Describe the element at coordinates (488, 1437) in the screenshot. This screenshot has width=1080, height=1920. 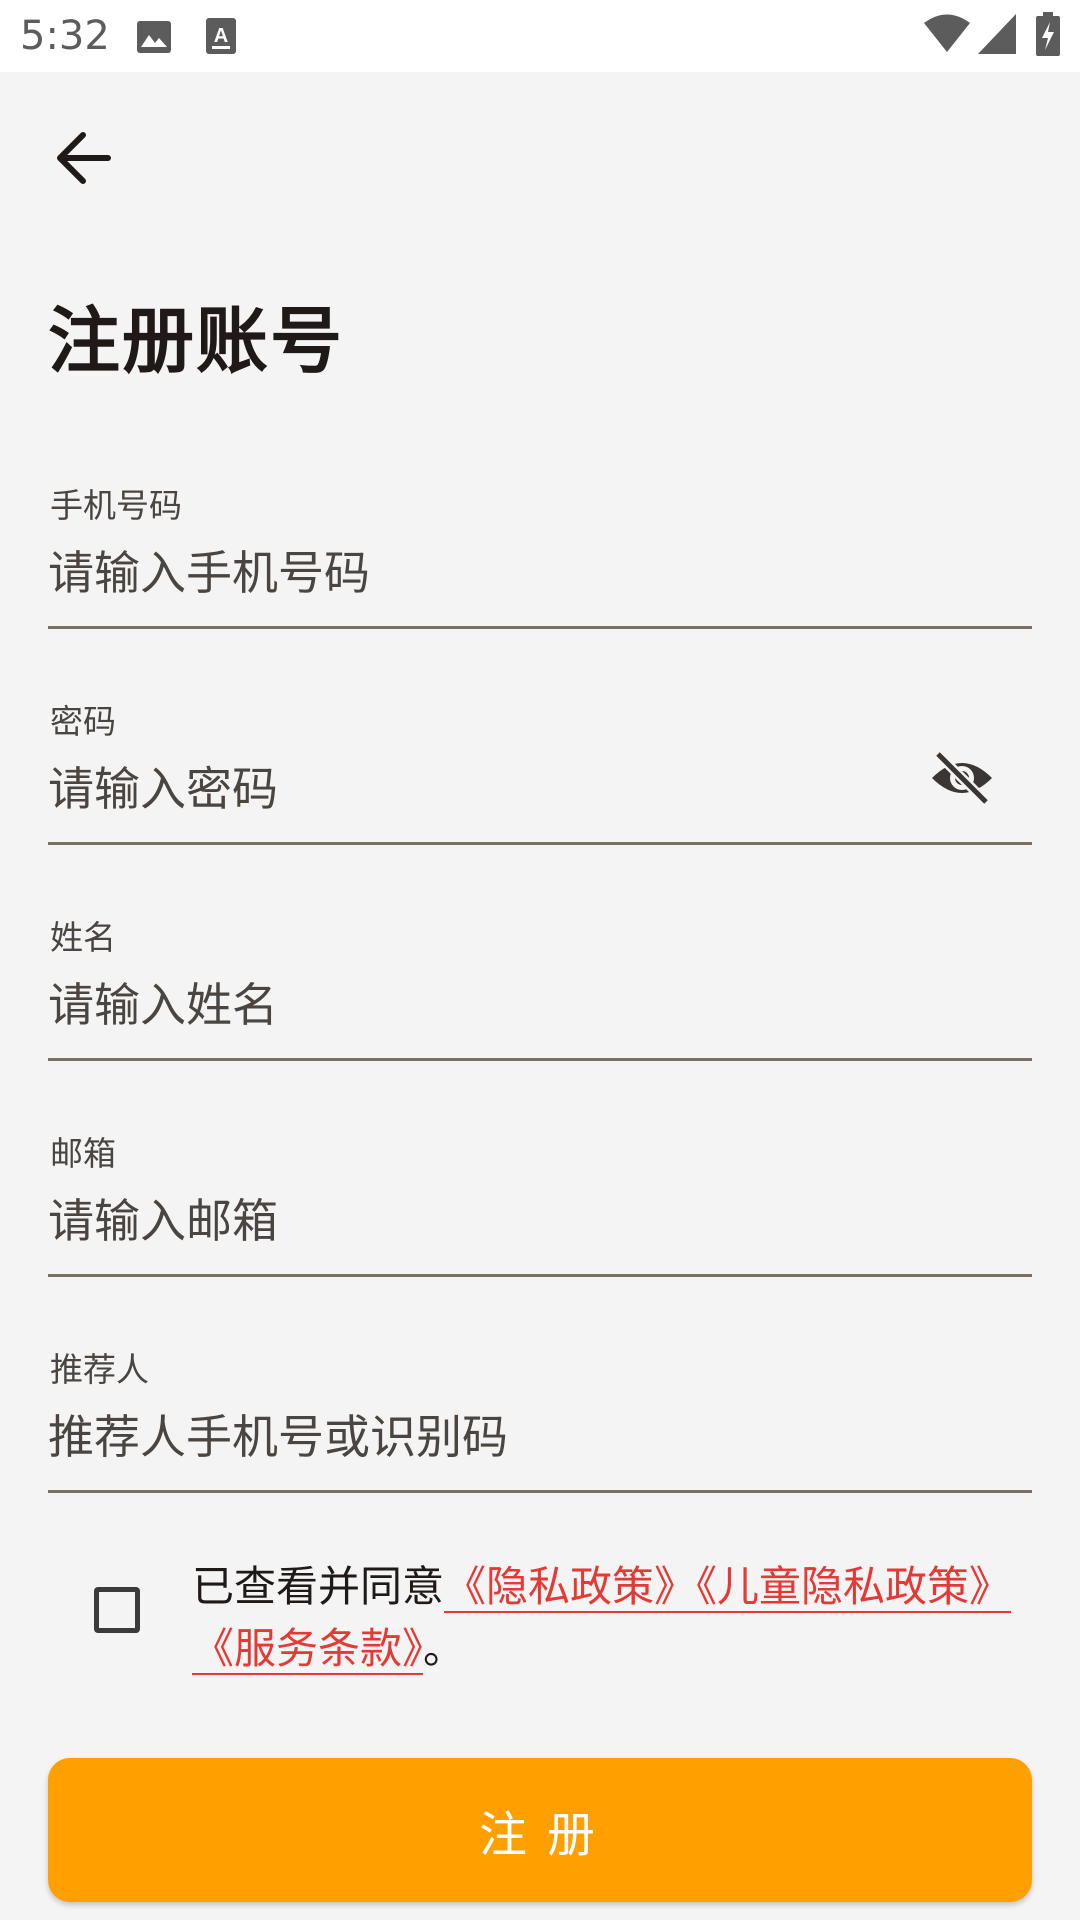
I see `referrer-input` at that location.